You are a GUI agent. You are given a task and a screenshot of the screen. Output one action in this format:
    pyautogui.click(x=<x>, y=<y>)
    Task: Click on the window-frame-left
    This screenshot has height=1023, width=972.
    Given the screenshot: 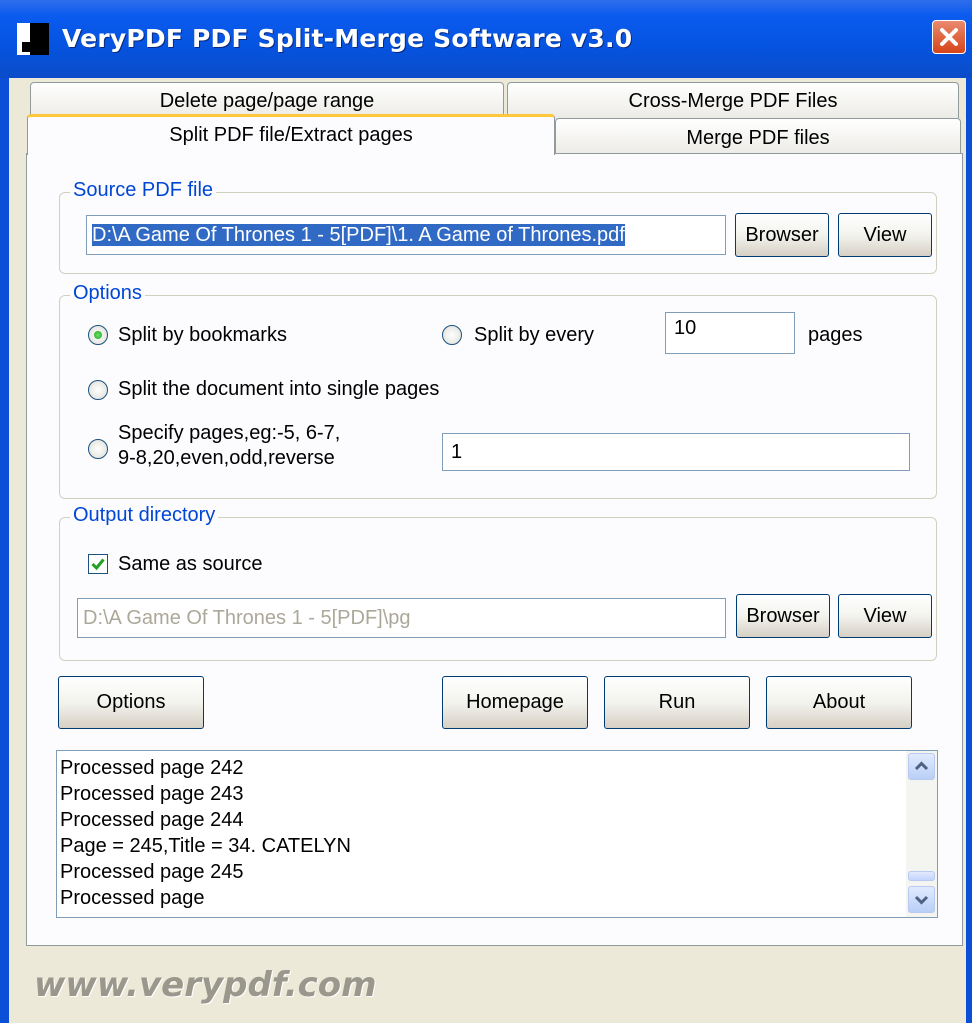 What is the action you would take?
    pyautogui.click(x=4, y=550)
    